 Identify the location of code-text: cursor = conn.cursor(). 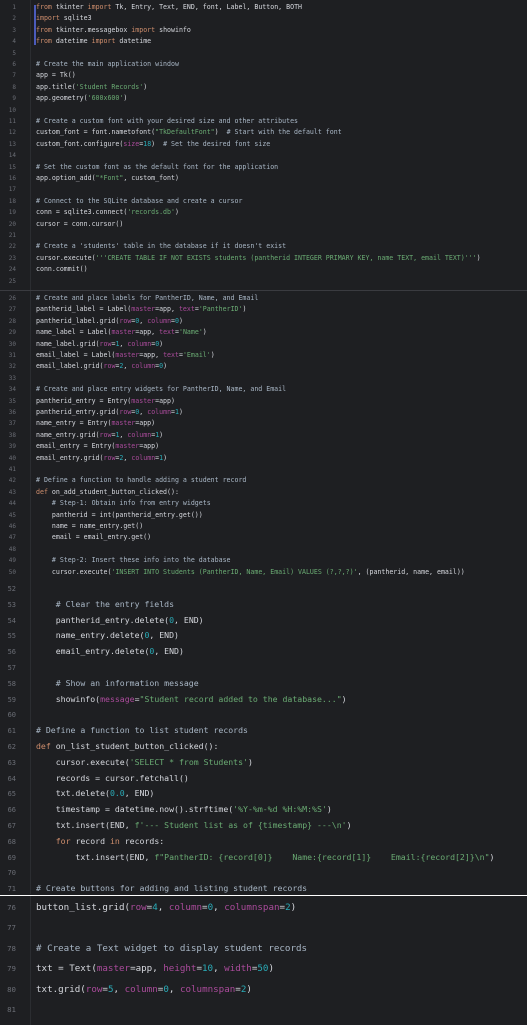
(79, 224).